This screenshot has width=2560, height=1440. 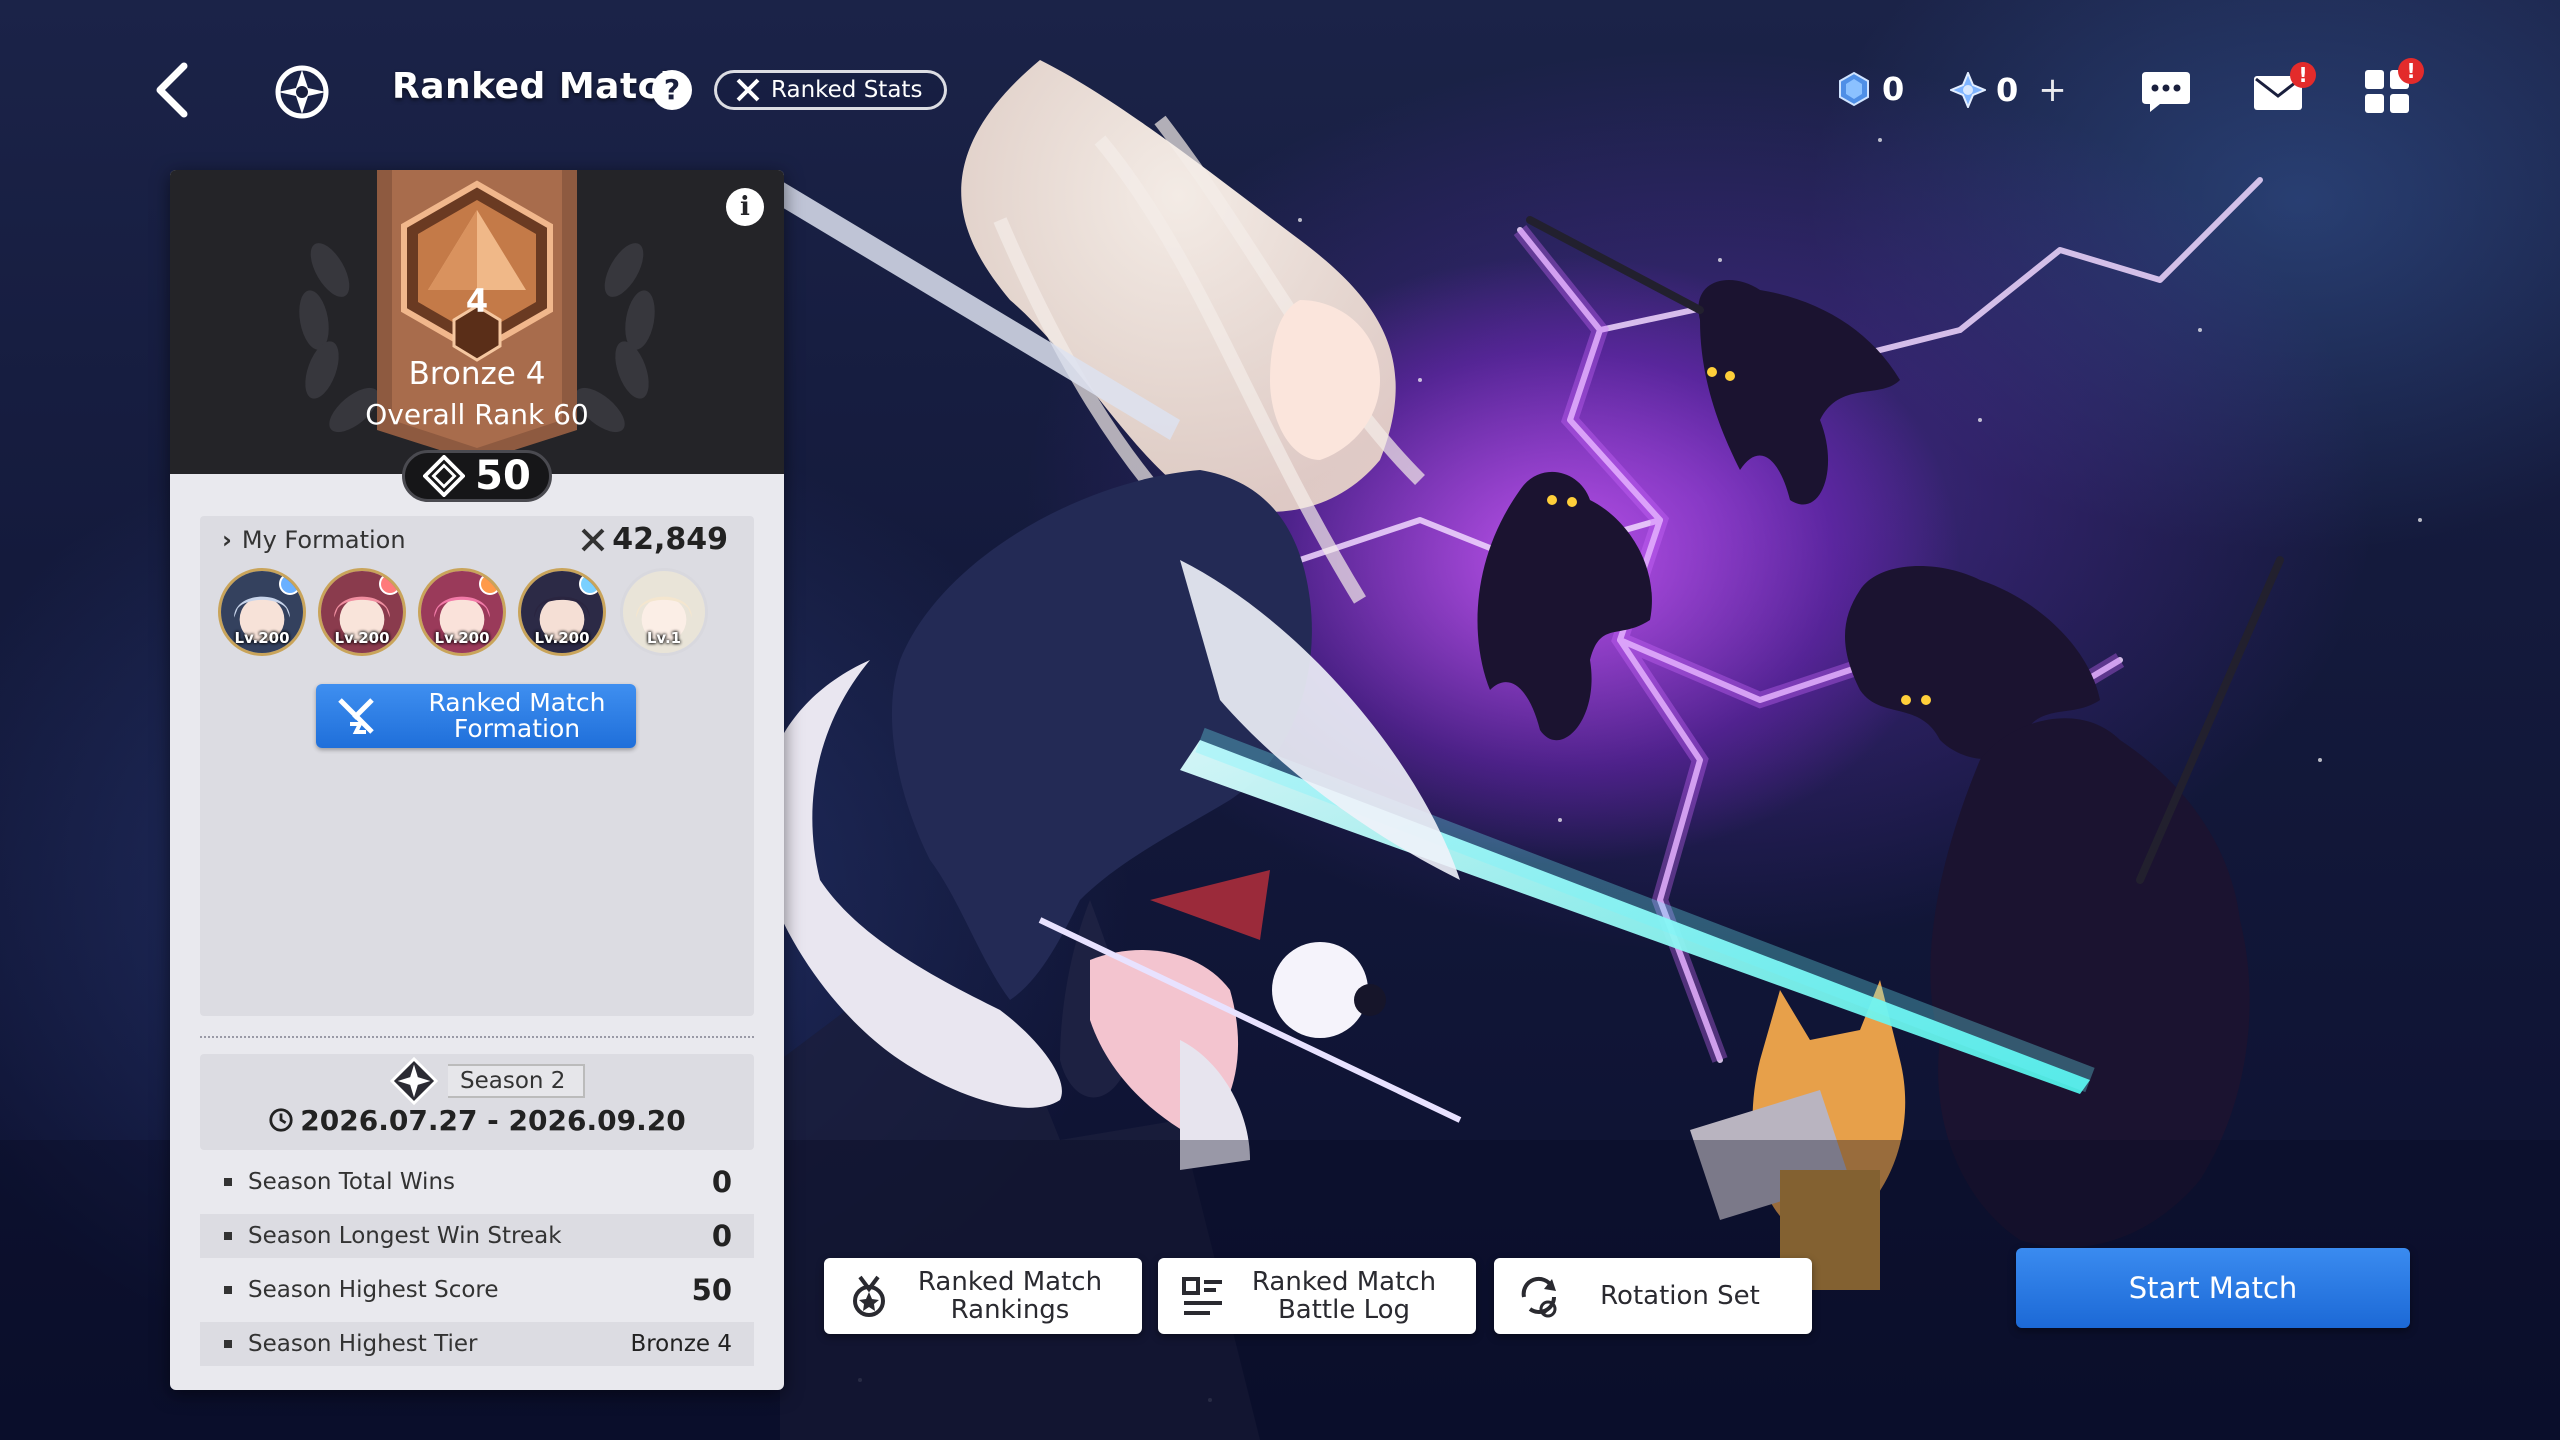 I want to click on help-icon: ?, so click(x=672, y=89).